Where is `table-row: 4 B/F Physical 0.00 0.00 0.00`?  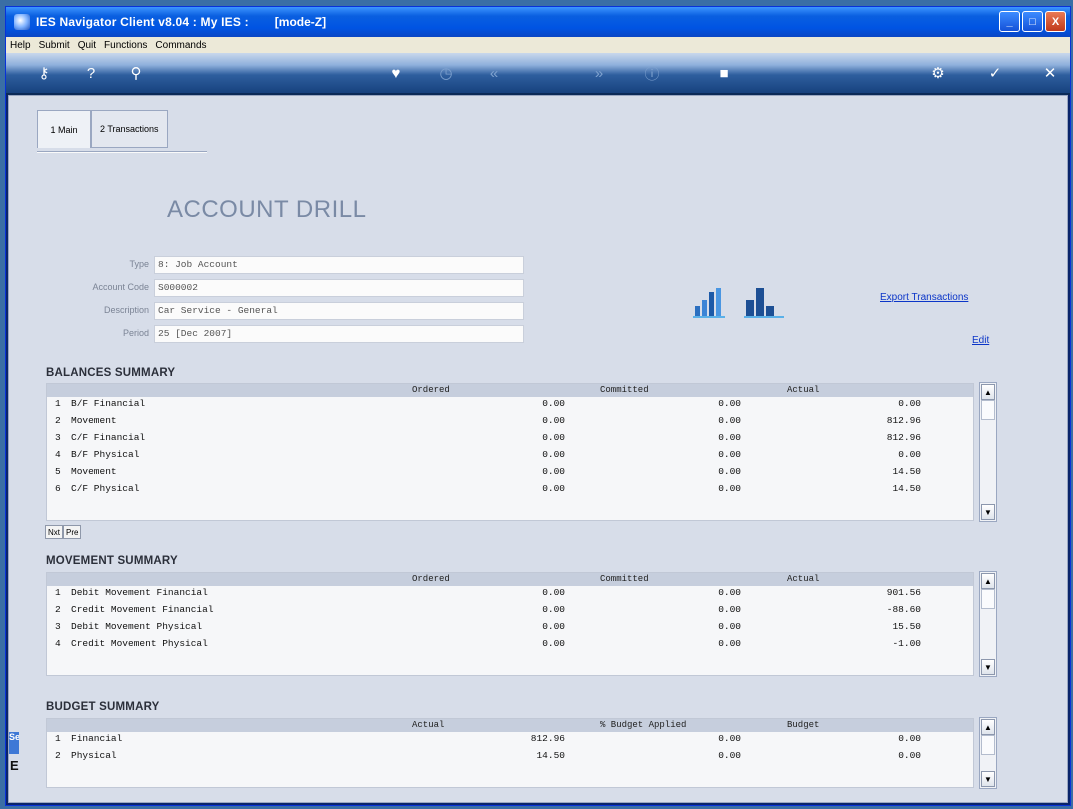 table-row: 4 B/F Physical 0.00 0.00 0.00 is located at coordinates (510, 456).